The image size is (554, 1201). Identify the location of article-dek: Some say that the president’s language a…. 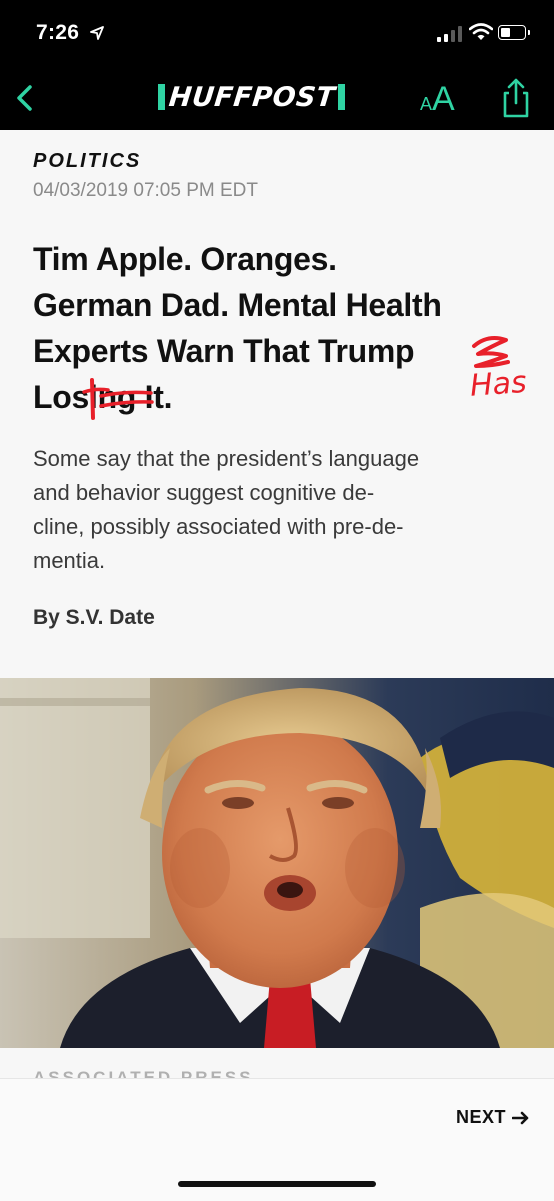
(278, 510).